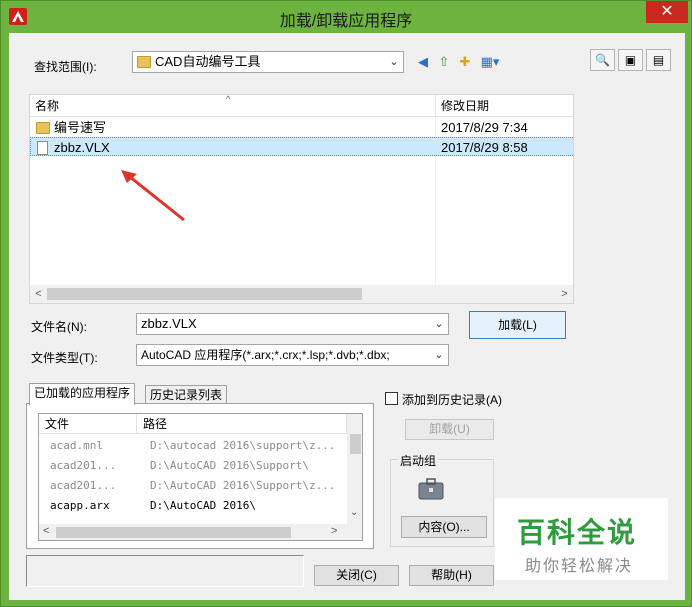  I want to click on title-bar: 加载/卸载应用程序 ✕, so click(346, 17).